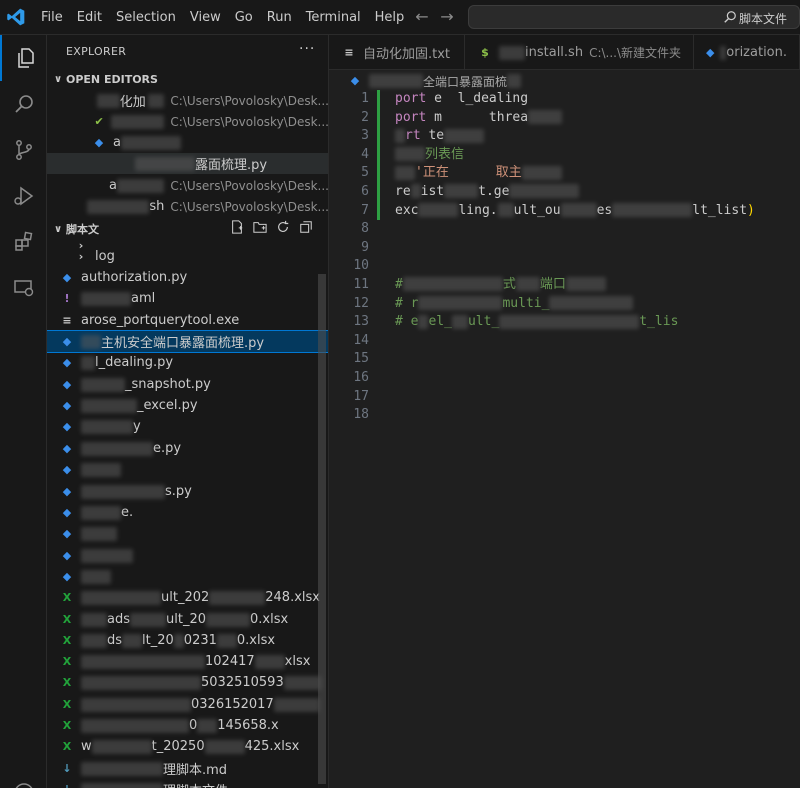  I want to click on menu-view: View, so click(205, 17).